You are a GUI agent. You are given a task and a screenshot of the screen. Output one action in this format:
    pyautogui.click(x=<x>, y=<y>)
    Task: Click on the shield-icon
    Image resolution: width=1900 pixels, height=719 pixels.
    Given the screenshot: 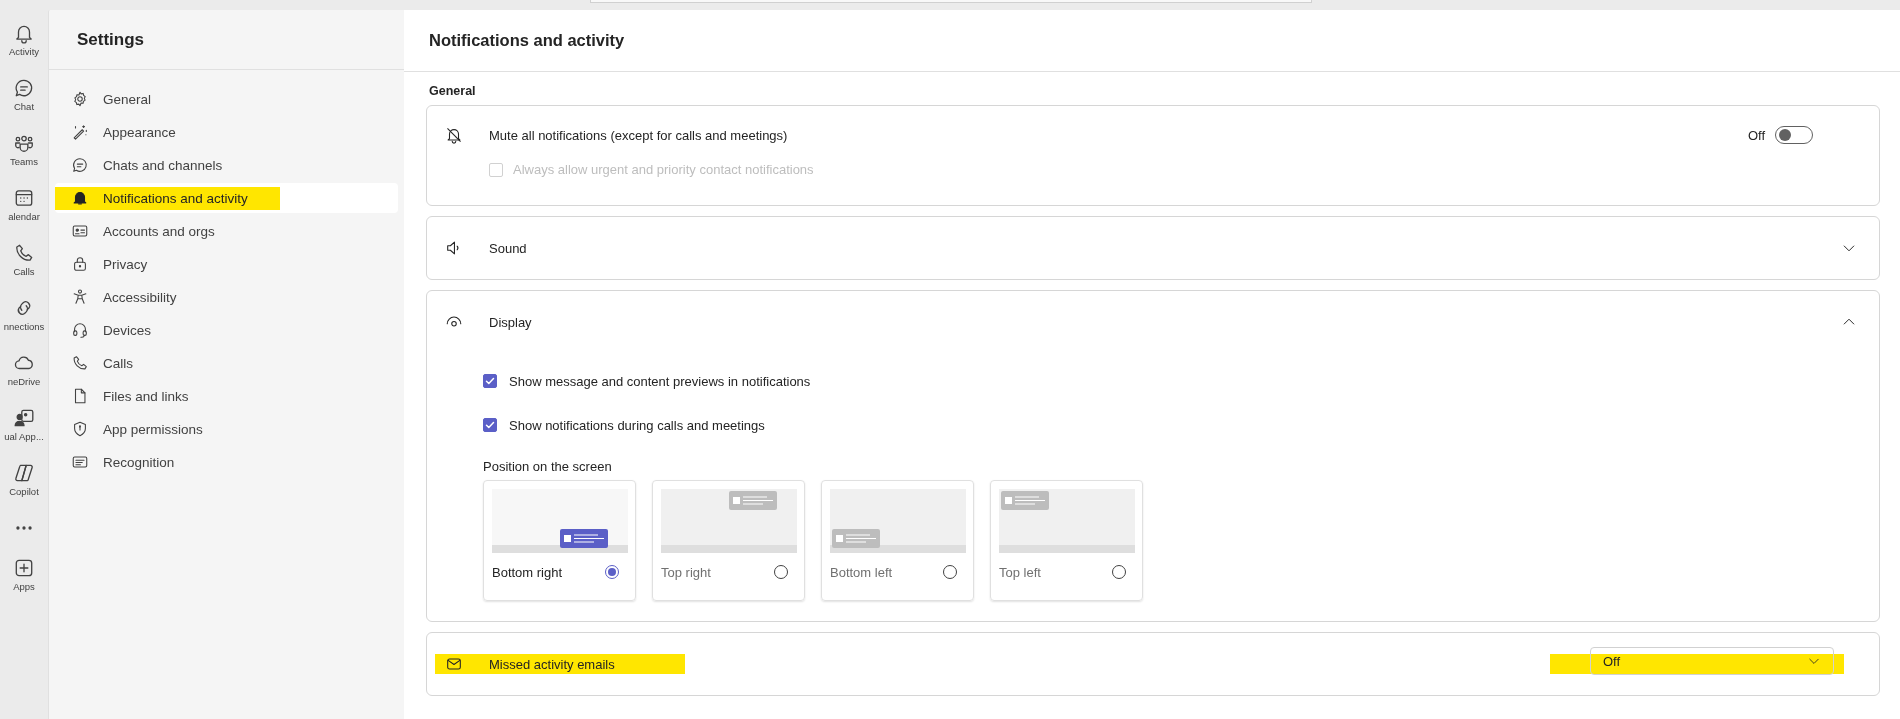 What is the action you would take?
    pyautogui.click(x=80, y=429)
    